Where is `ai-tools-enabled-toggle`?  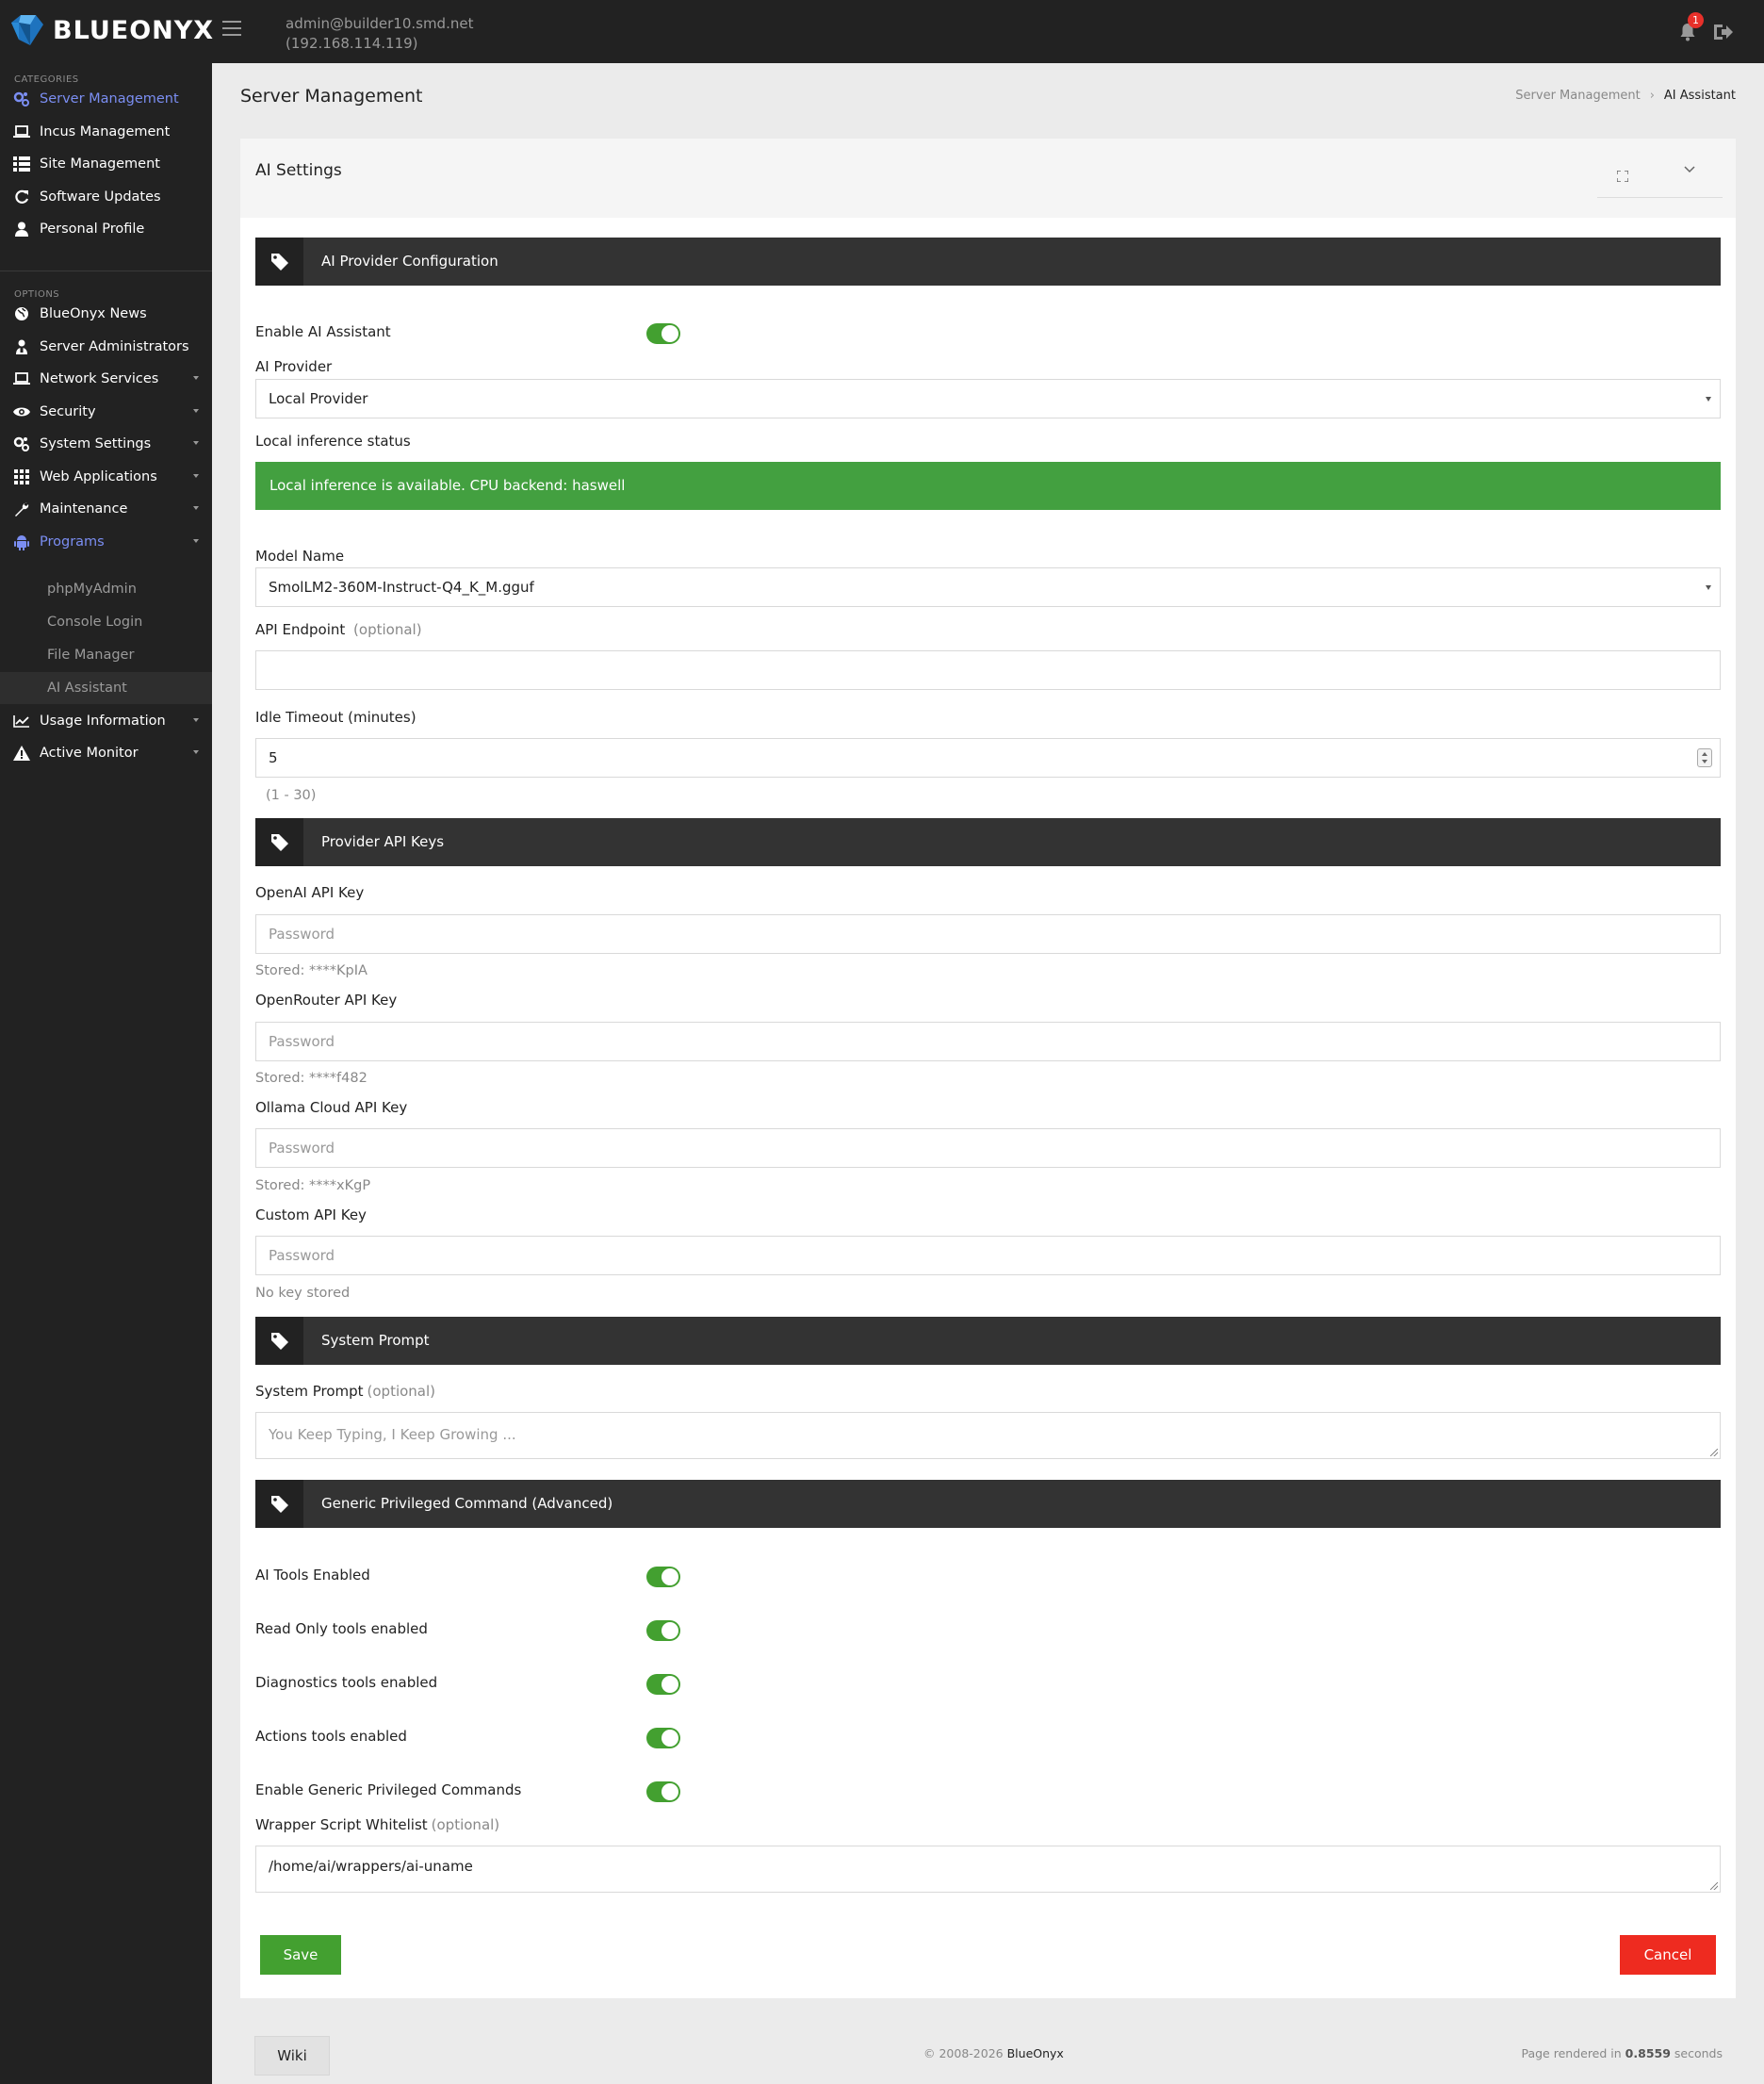
ai-tools-enabled-toggle is located at coordinates (663, 1577).